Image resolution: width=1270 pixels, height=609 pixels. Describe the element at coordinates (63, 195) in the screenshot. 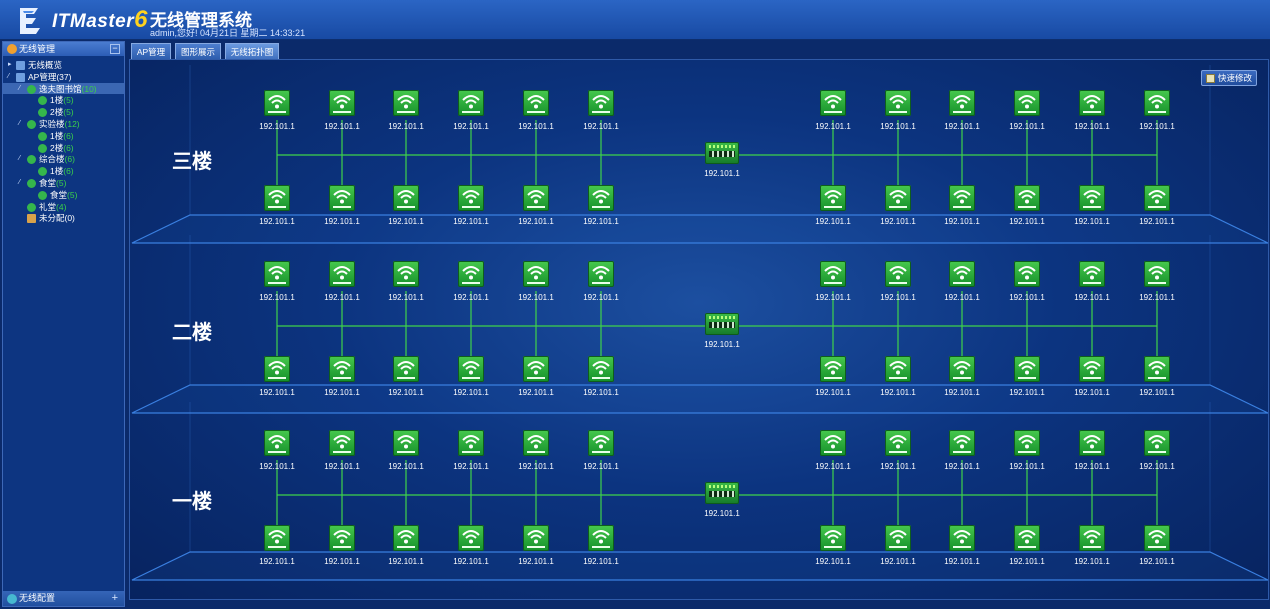

I see `tree-node: 食堂(5)` at that location.